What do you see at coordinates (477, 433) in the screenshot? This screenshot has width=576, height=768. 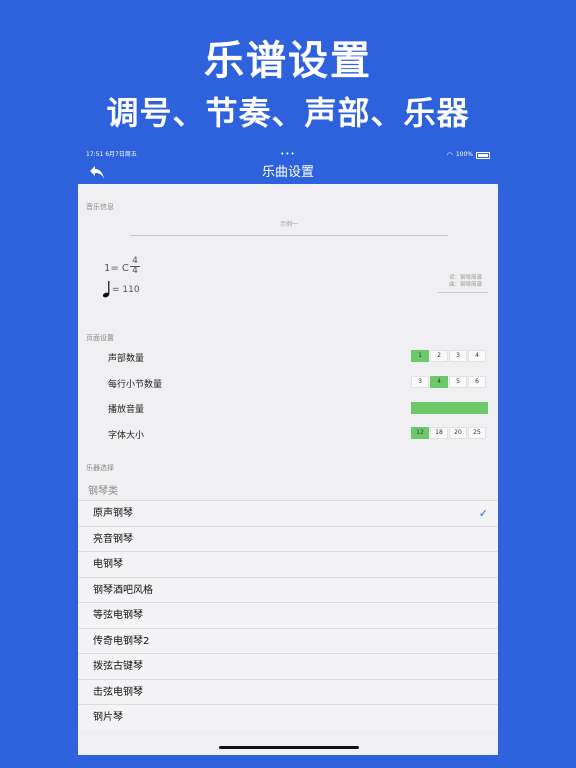 I see `font-size-option-25: 25` at bounding box center [477, 433].